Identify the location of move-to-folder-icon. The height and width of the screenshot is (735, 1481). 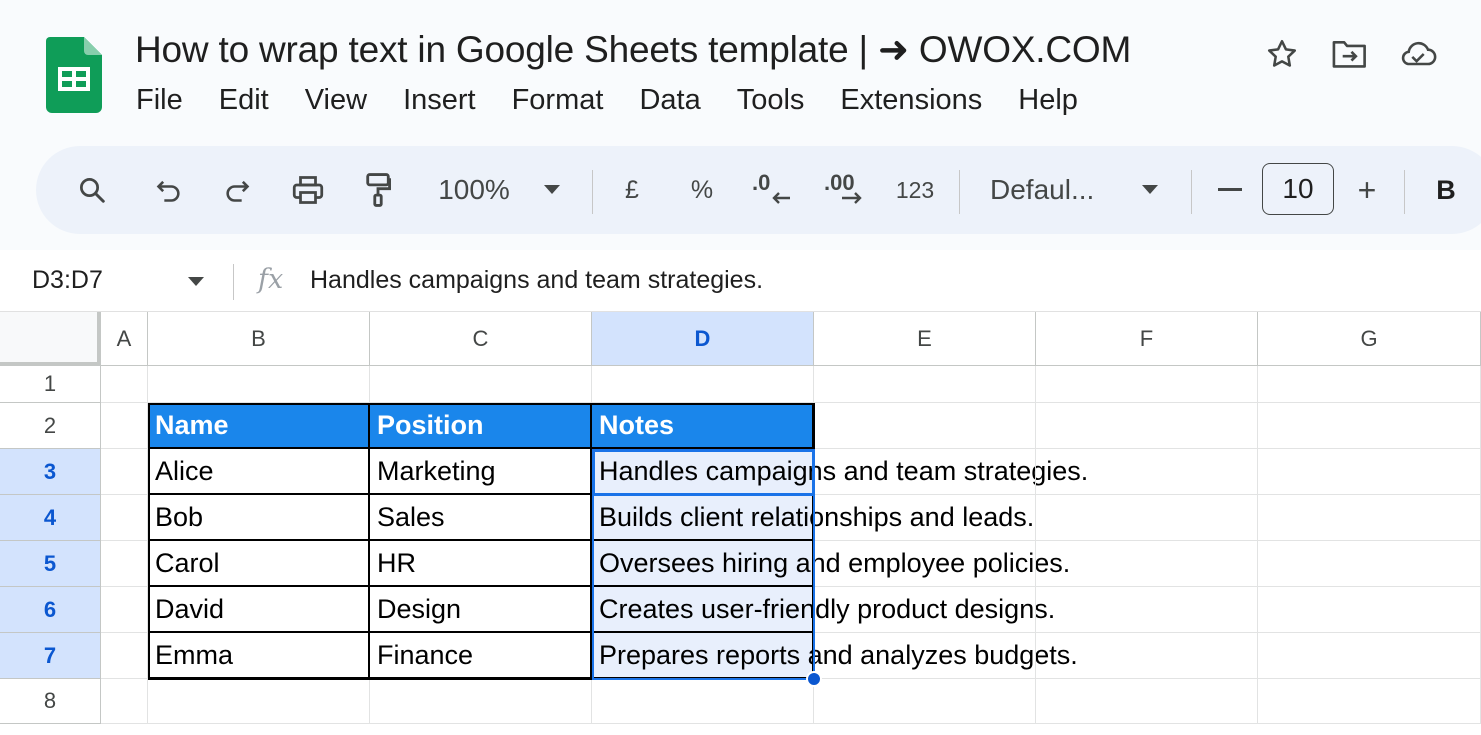
(1350, 54).